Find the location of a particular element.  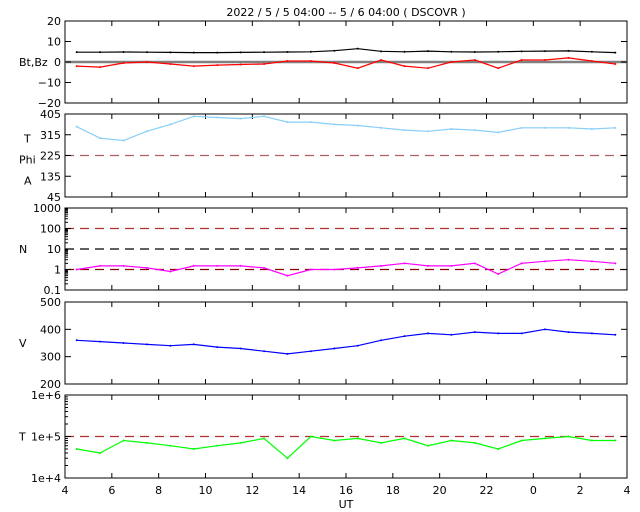

series-bt is located at coordinates (346, 51).